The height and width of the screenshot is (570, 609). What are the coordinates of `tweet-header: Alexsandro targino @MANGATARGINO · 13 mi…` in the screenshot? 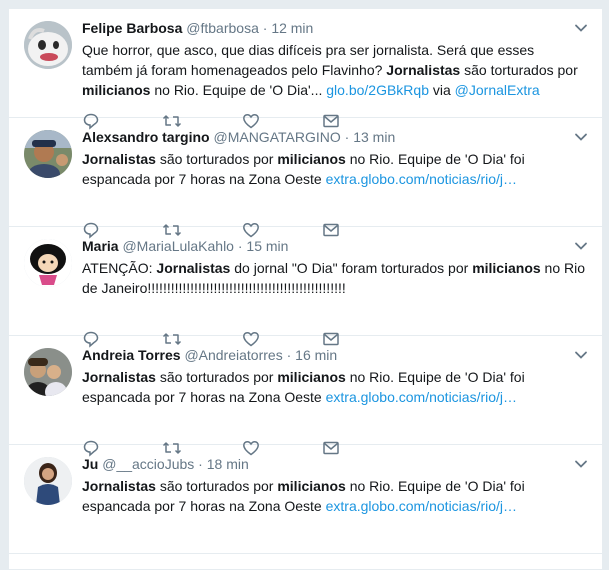 It's located at (335, 137).